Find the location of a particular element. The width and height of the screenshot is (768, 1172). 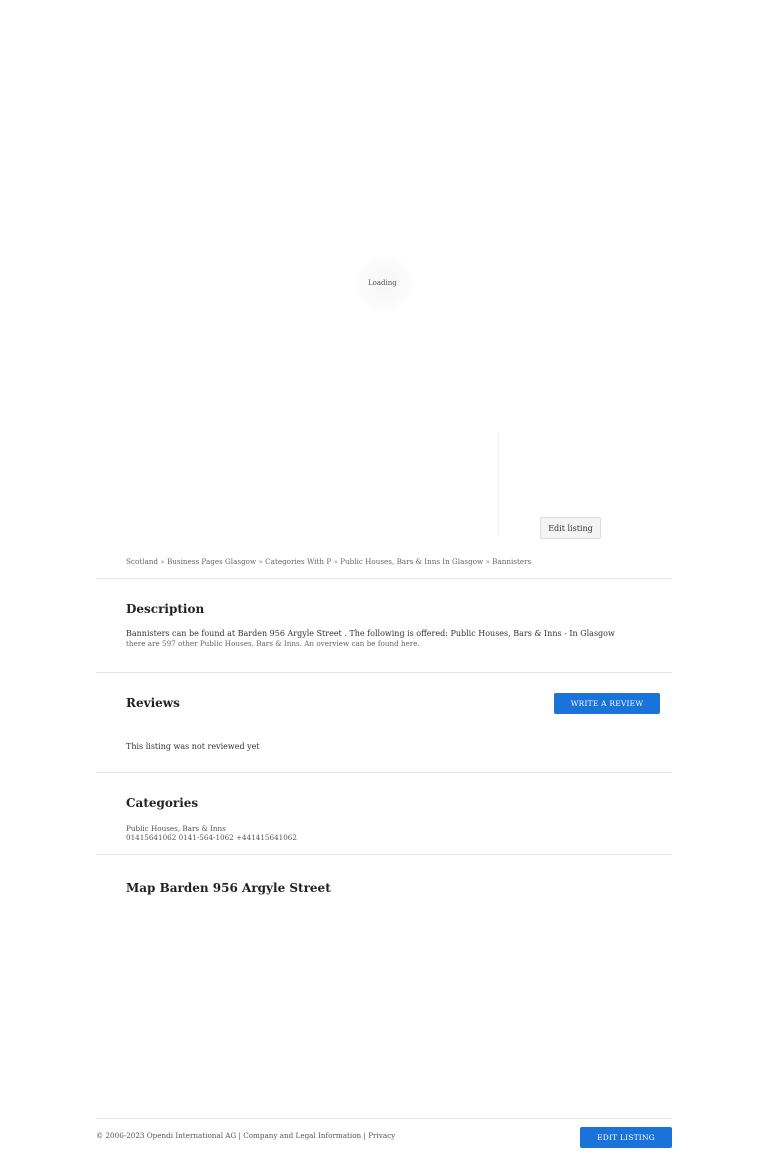

footer-privacy-link: Privacy is located at coordinates (381, 1135).